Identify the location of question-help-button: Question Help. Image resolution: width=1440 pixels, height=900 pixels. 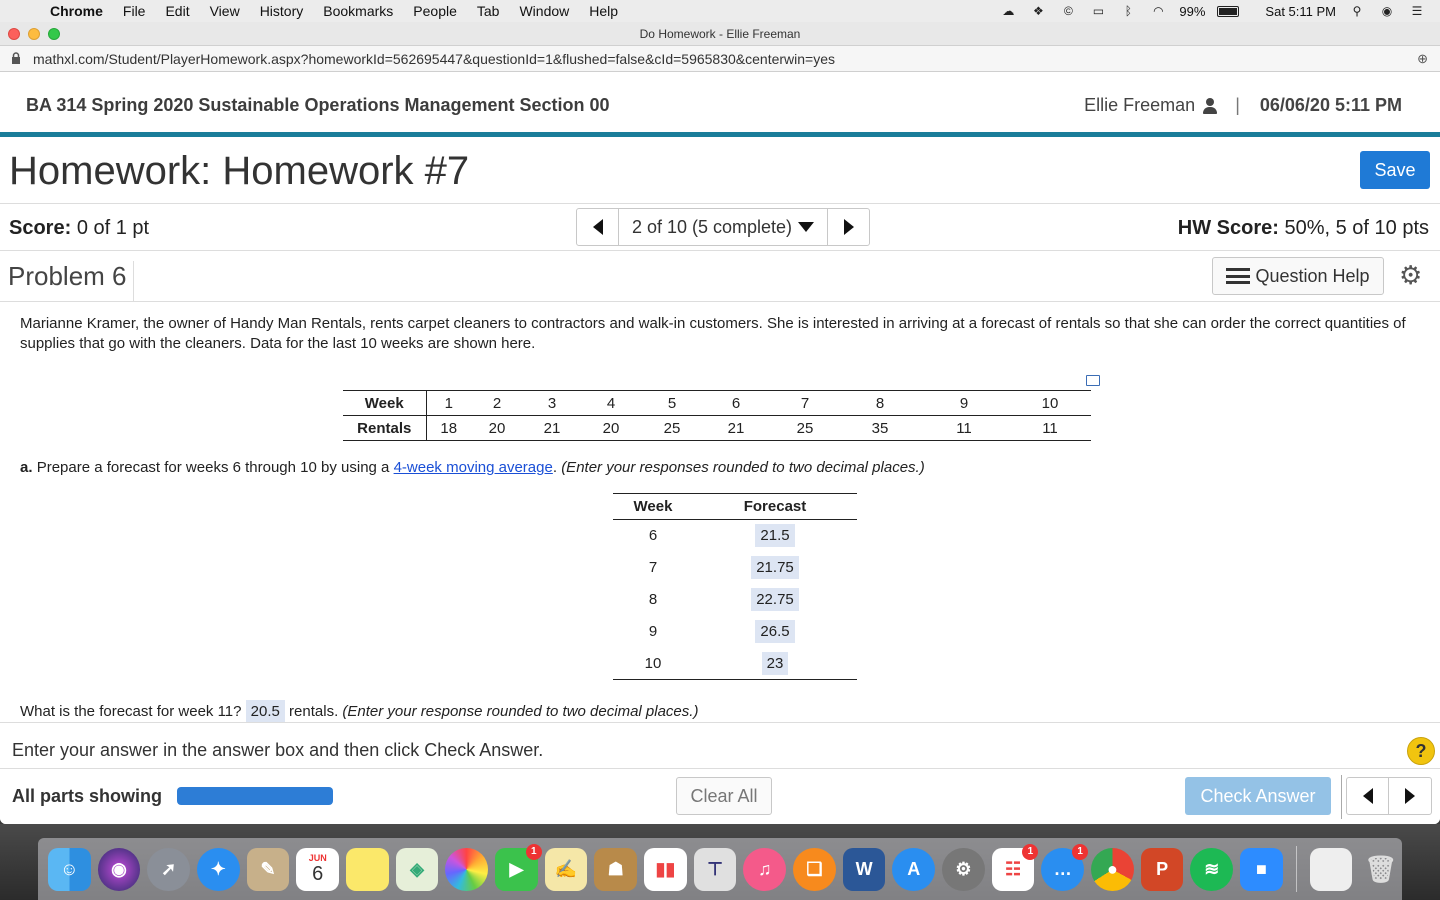
(1298, 276).